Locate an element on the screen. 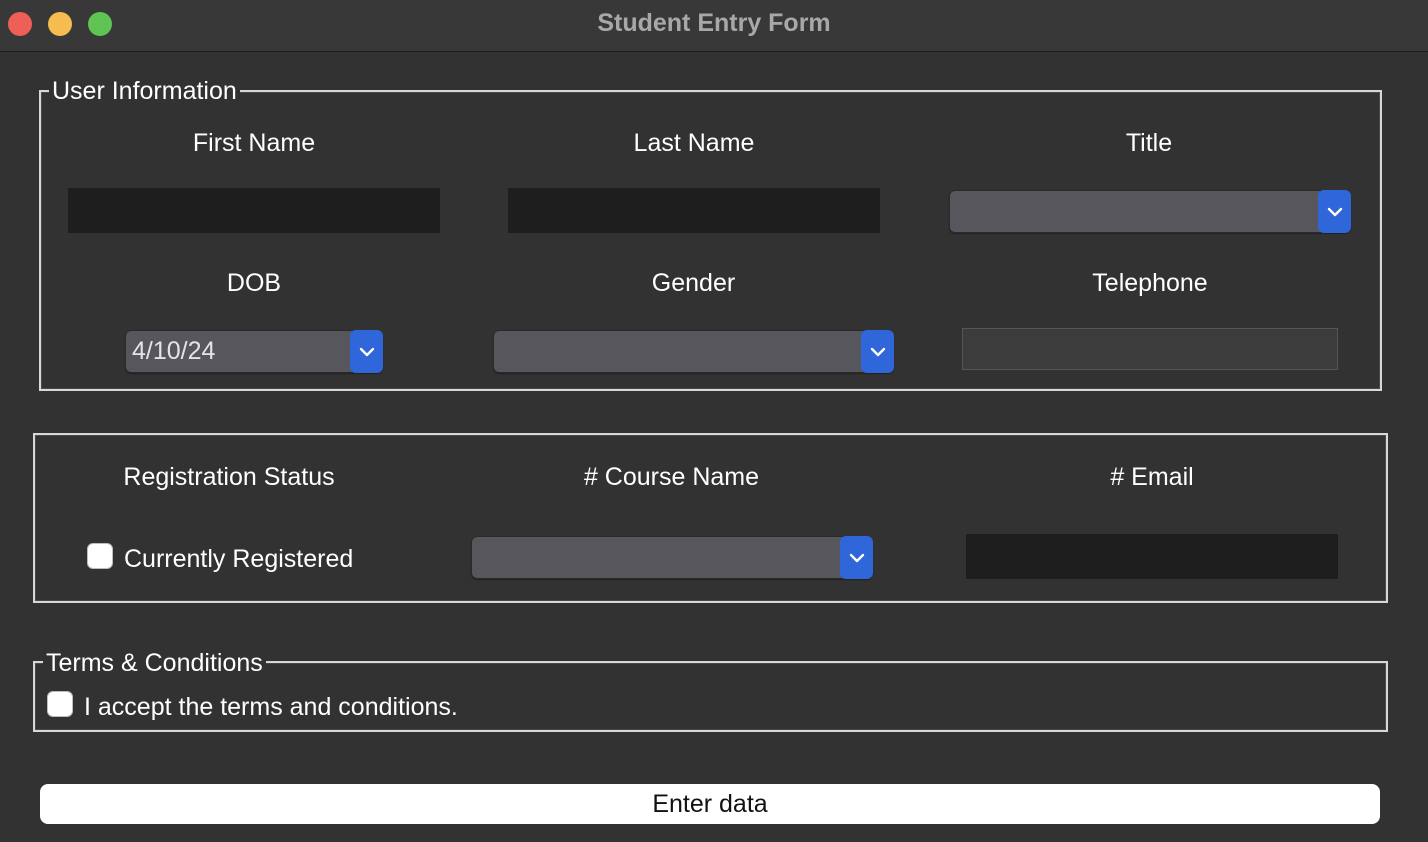 The width and height of the screenshot is (1428, 842). course-name-dropdown is located at coordinates (672, 557).